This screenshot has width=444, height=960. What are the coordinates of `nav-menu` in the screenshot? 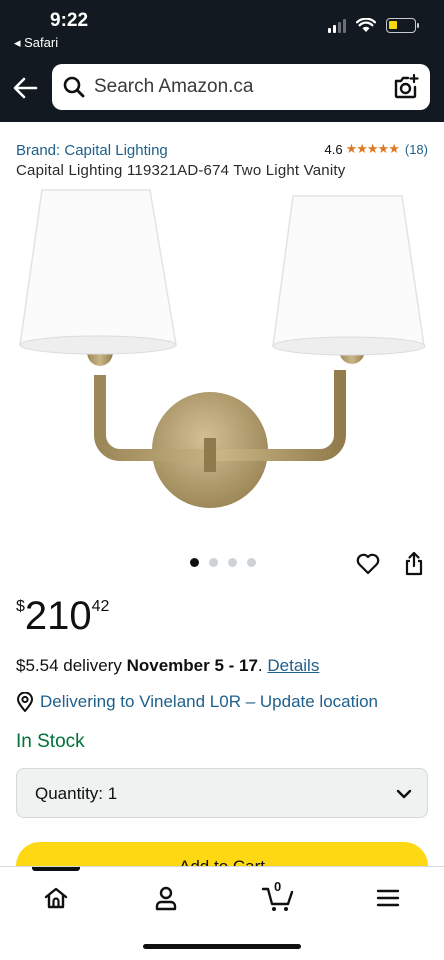 It's located at (388, 898).